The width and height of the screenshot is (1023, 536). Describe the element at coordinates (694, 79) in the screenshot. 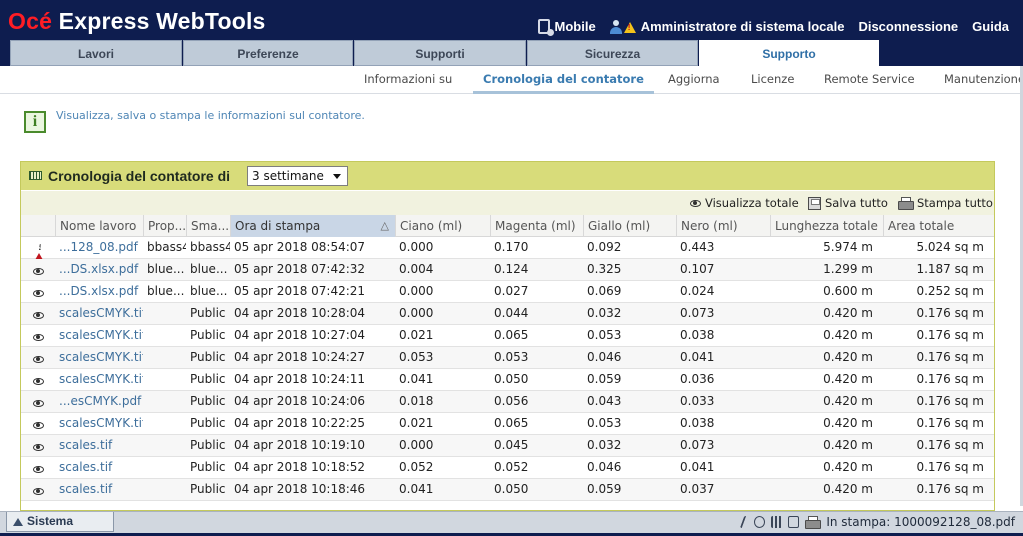

I see `subtab-aggiorna: Aggiorna` at that location.